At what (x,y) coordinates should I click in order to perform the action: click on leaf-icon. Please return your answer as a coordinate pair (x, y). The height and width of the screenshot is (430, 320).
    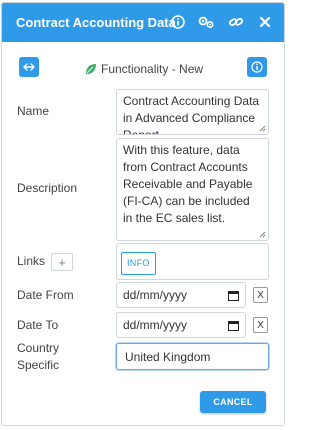
    Looking at the image, I should click on (91, 69).